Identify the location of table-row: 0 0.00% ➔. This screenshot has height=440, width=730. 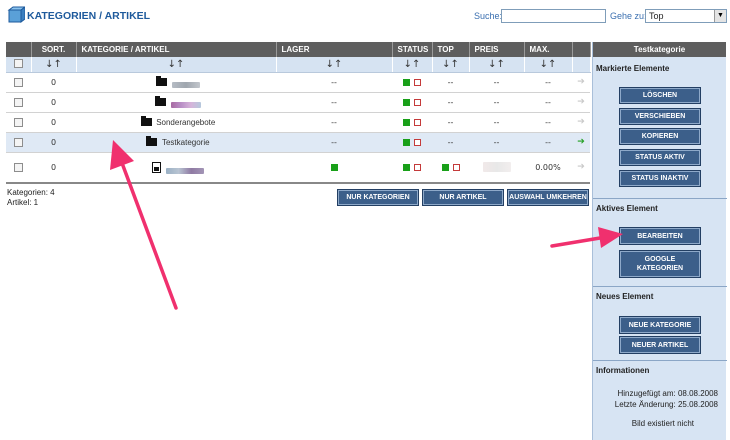
(298, 168).